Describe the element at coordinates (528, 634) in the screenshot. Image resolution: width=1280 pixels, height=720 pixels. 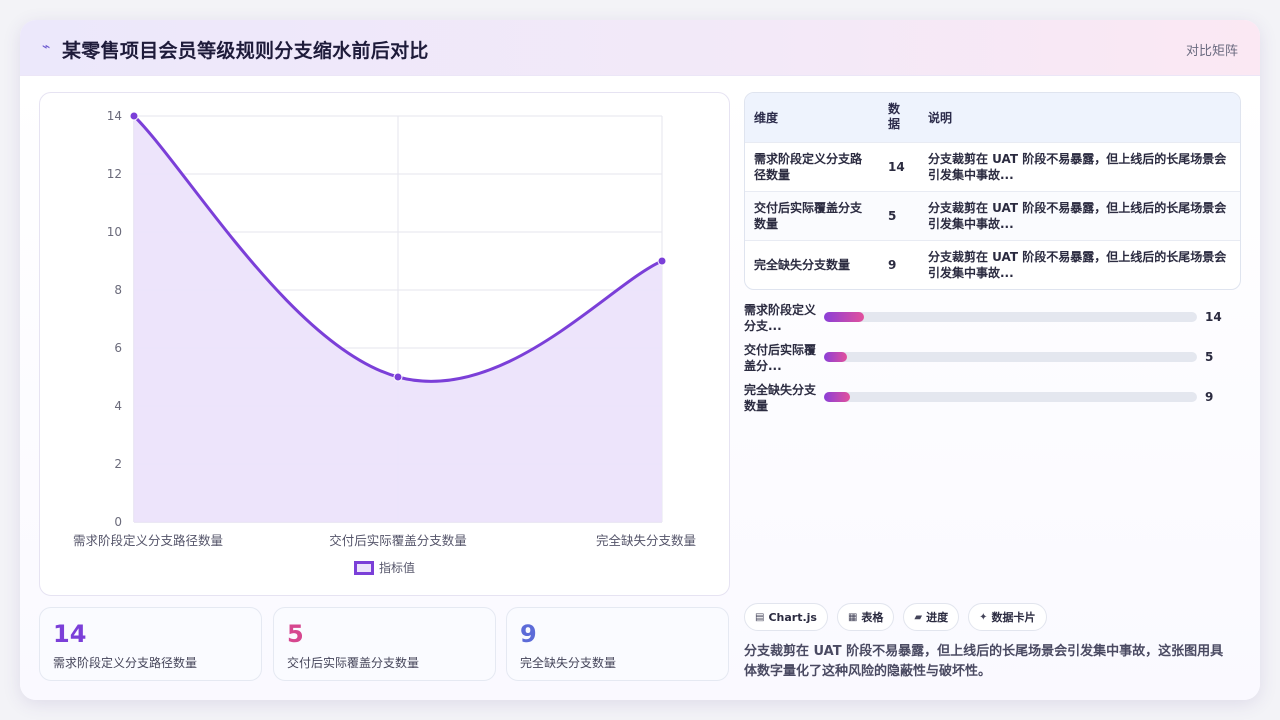
I see `stat-value: 9` at that location.